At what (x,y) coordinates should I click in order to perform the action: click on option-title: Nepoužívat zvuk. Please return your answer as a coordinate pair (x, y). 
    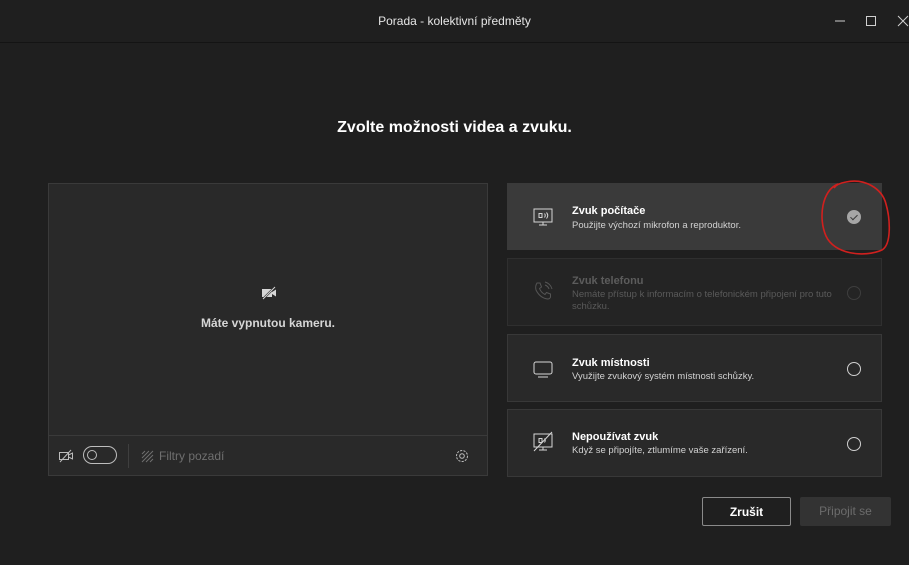
    Looking at the image, I should click on (615, 437).